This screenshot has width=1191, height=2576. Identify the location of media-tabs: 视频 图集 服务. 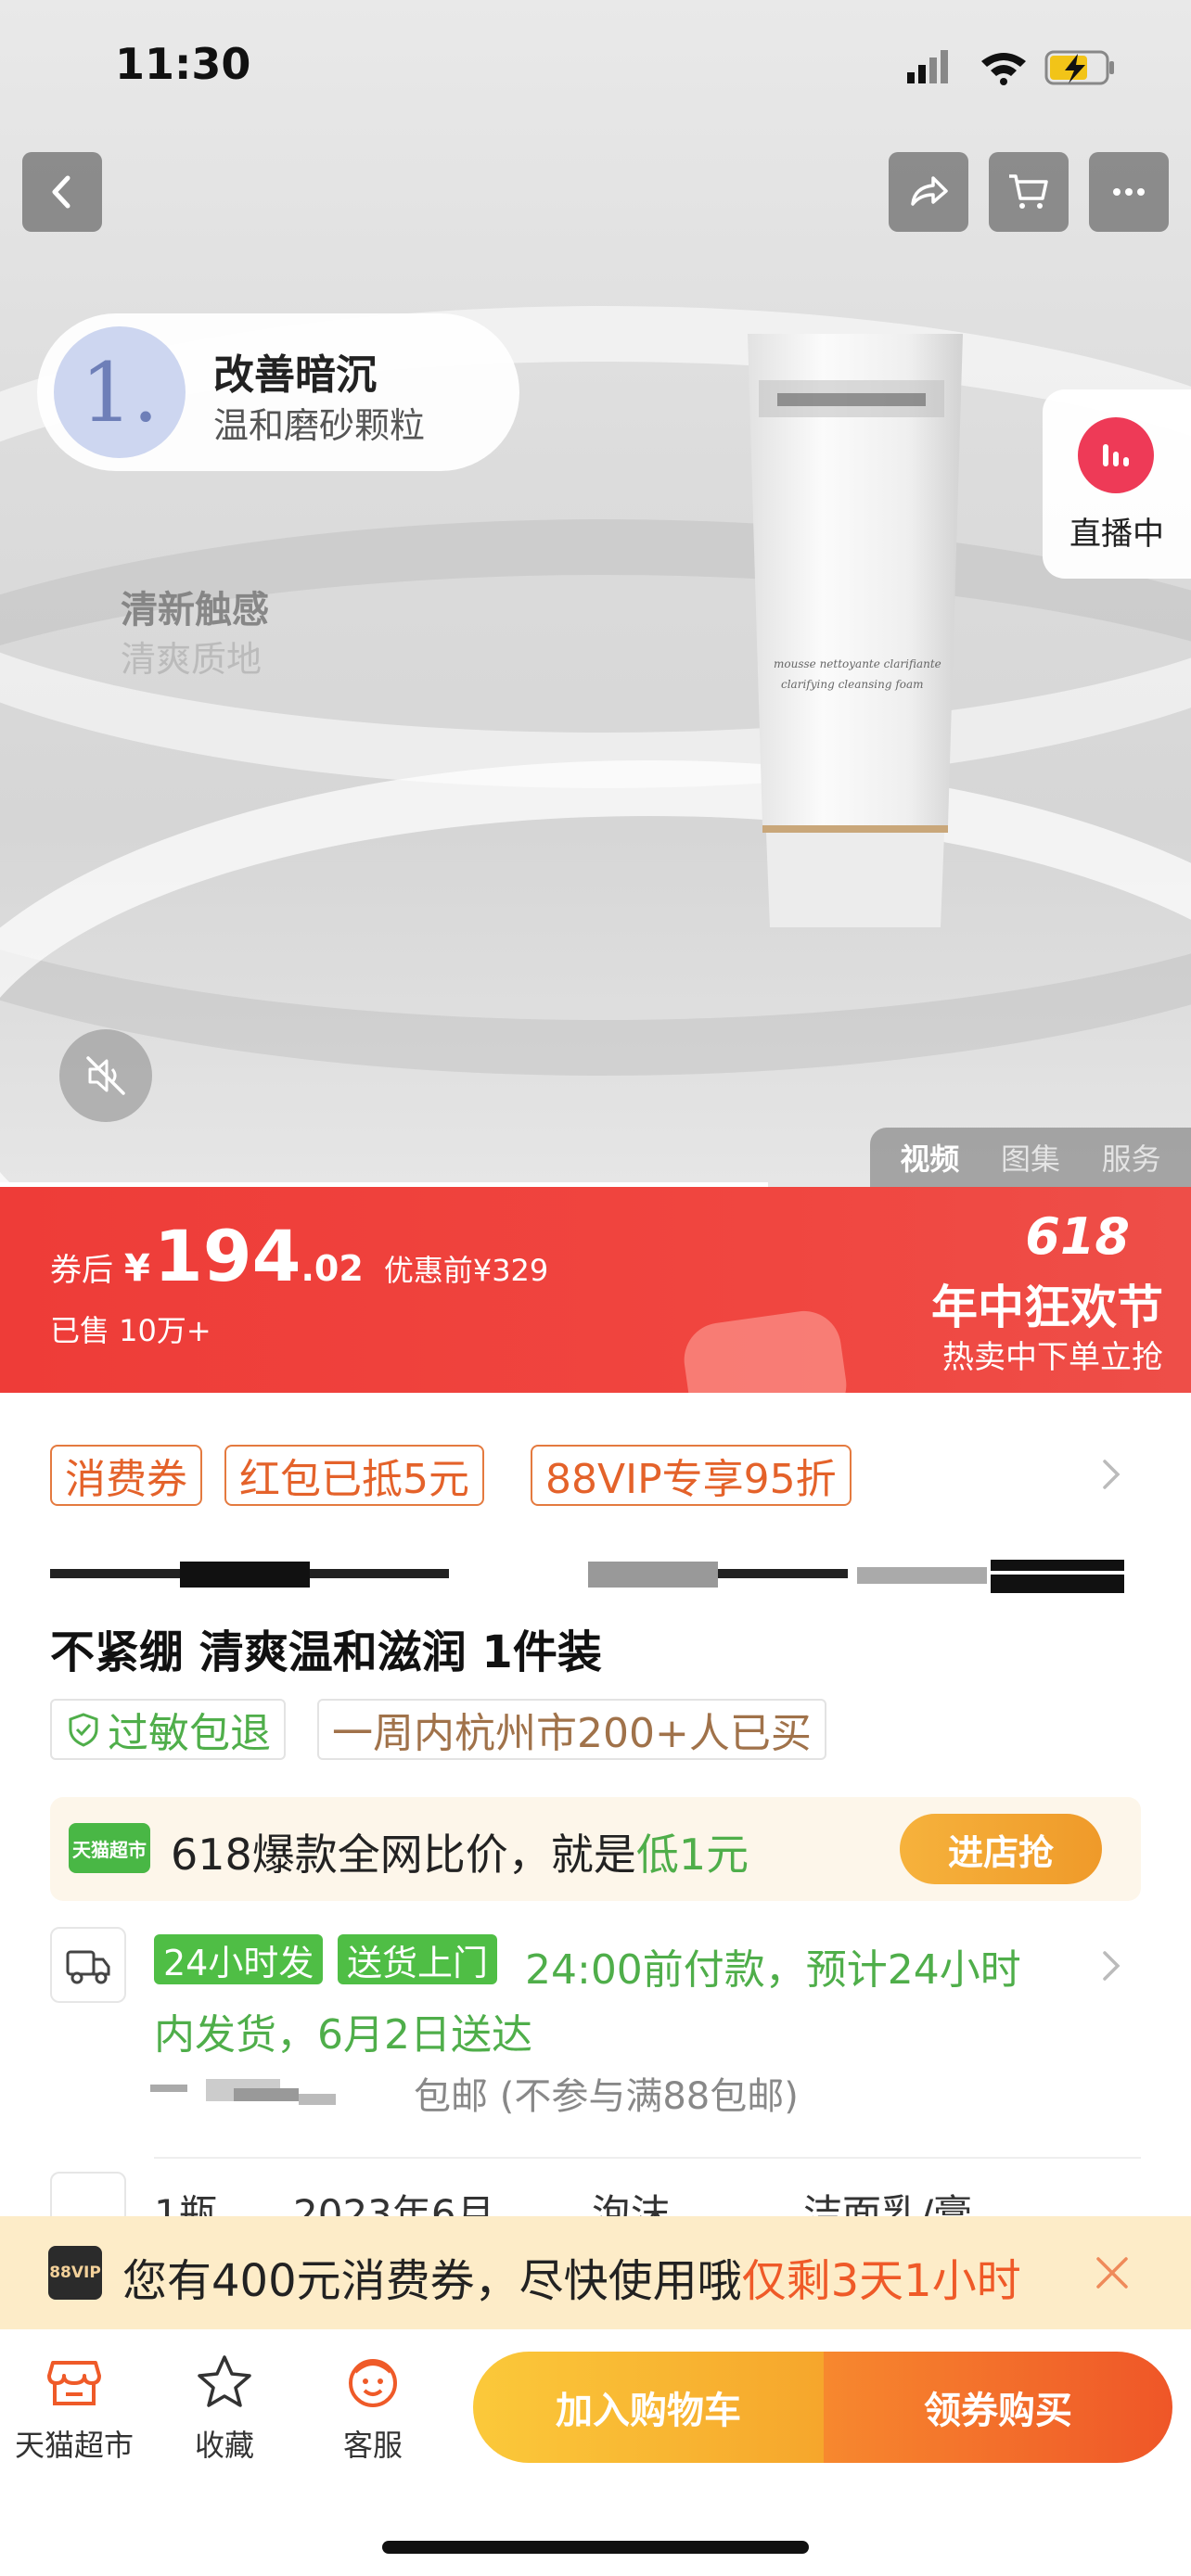
(1030, 1157).